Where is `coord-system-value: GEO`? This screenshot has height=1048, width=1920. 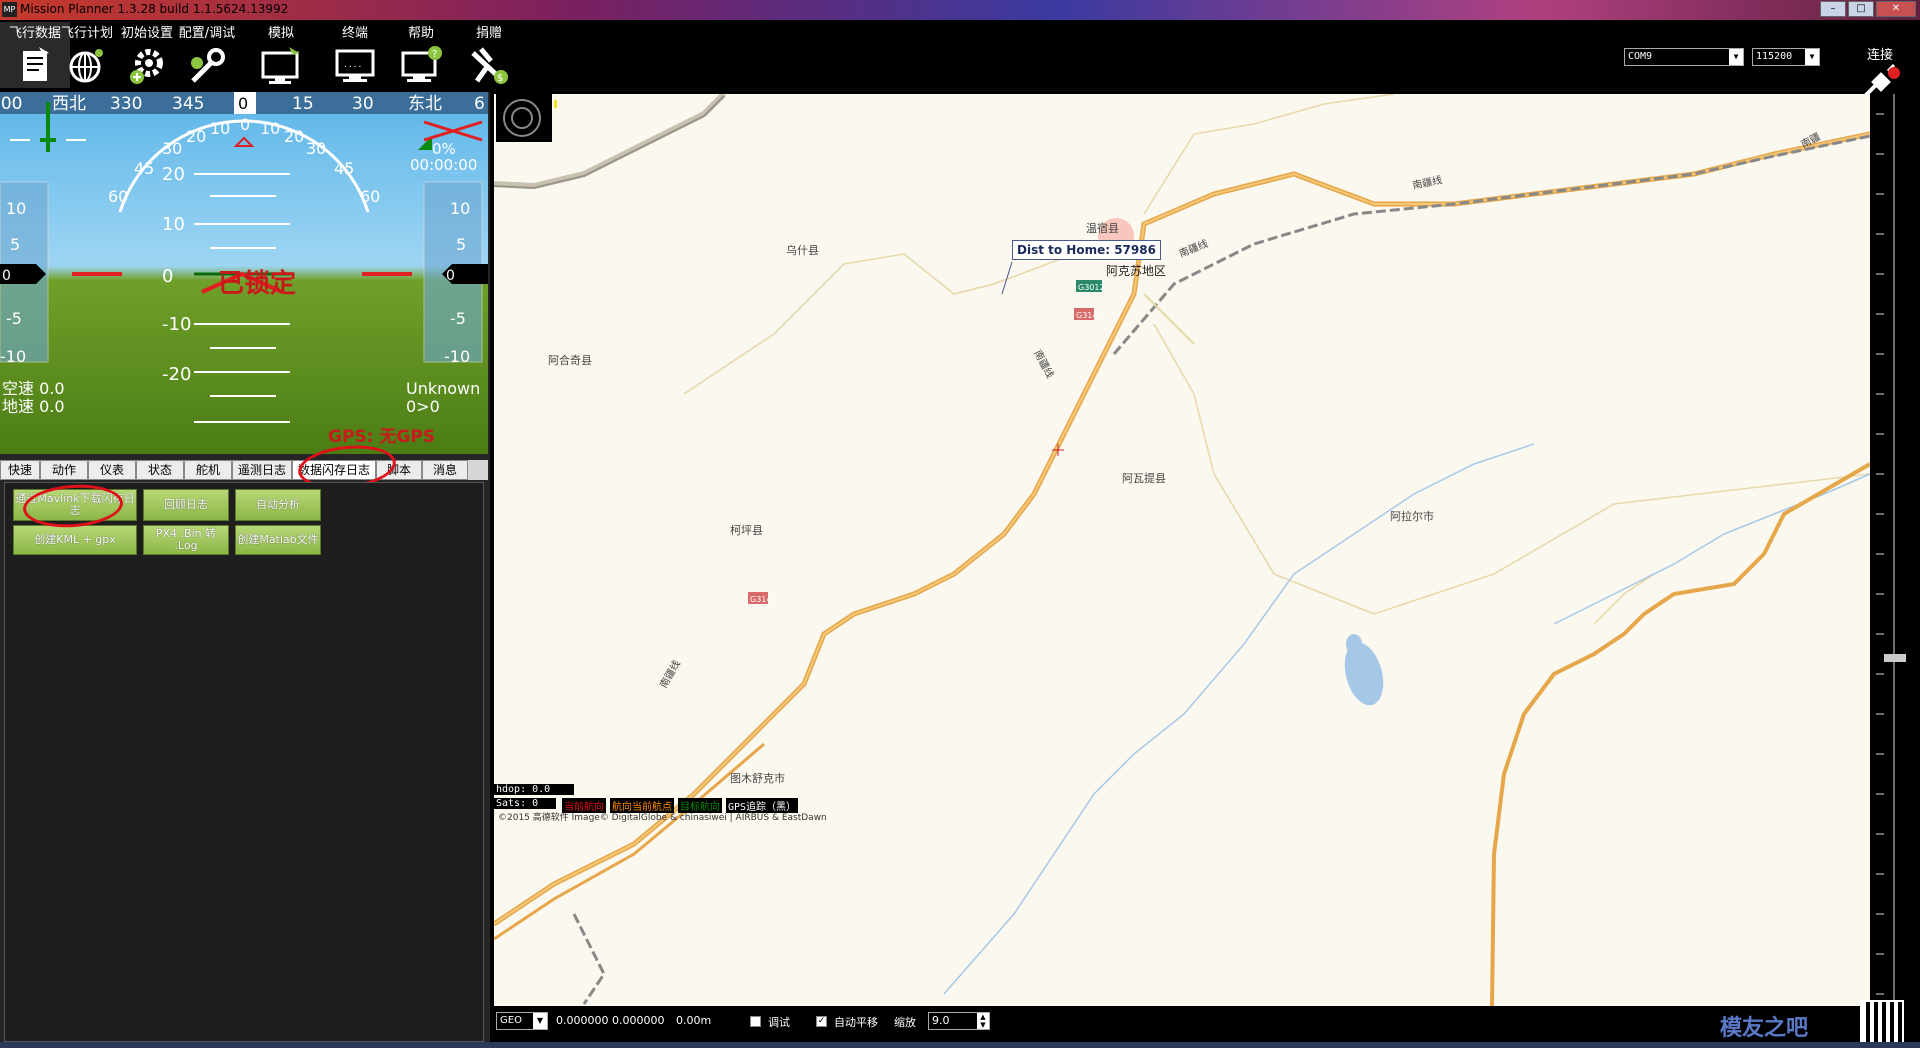
coord-system-value: GEO is located at coordinates (511, 1020).